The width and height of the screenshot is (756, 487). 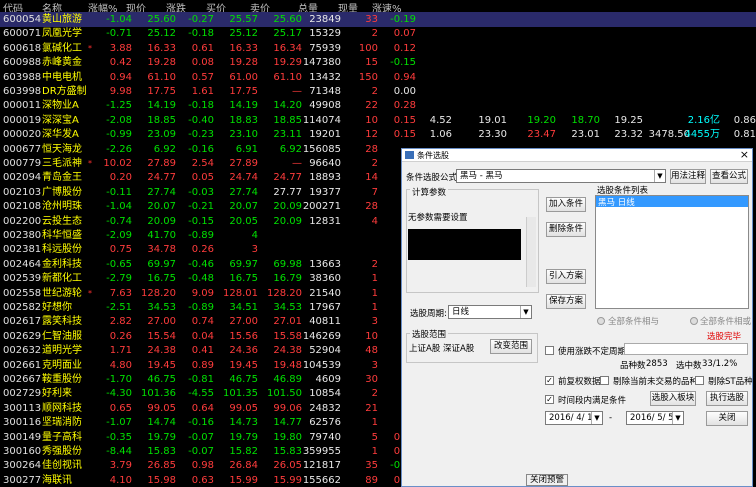 I want to click on radio-and, so click(x=601, y=321).